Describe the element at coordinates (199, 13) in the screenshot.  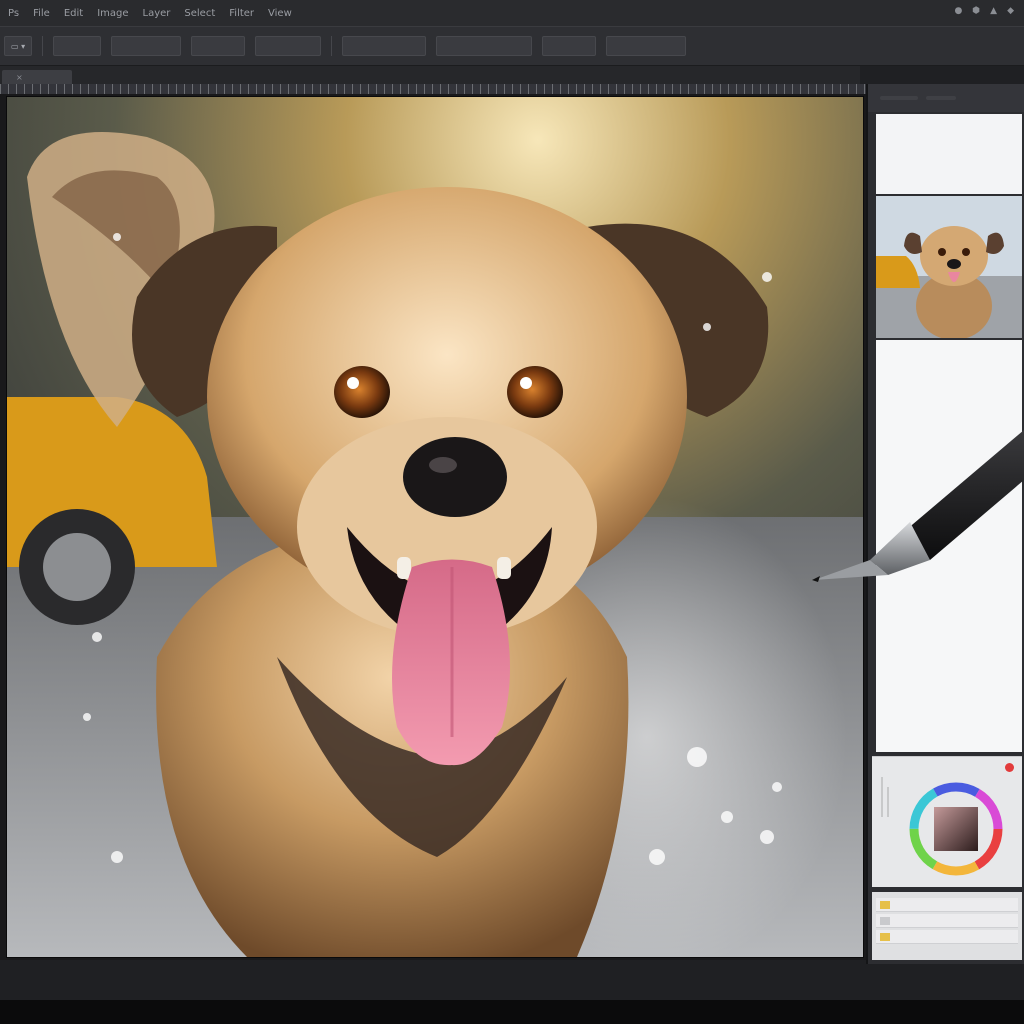
I see `menu-select: Select` at that location.